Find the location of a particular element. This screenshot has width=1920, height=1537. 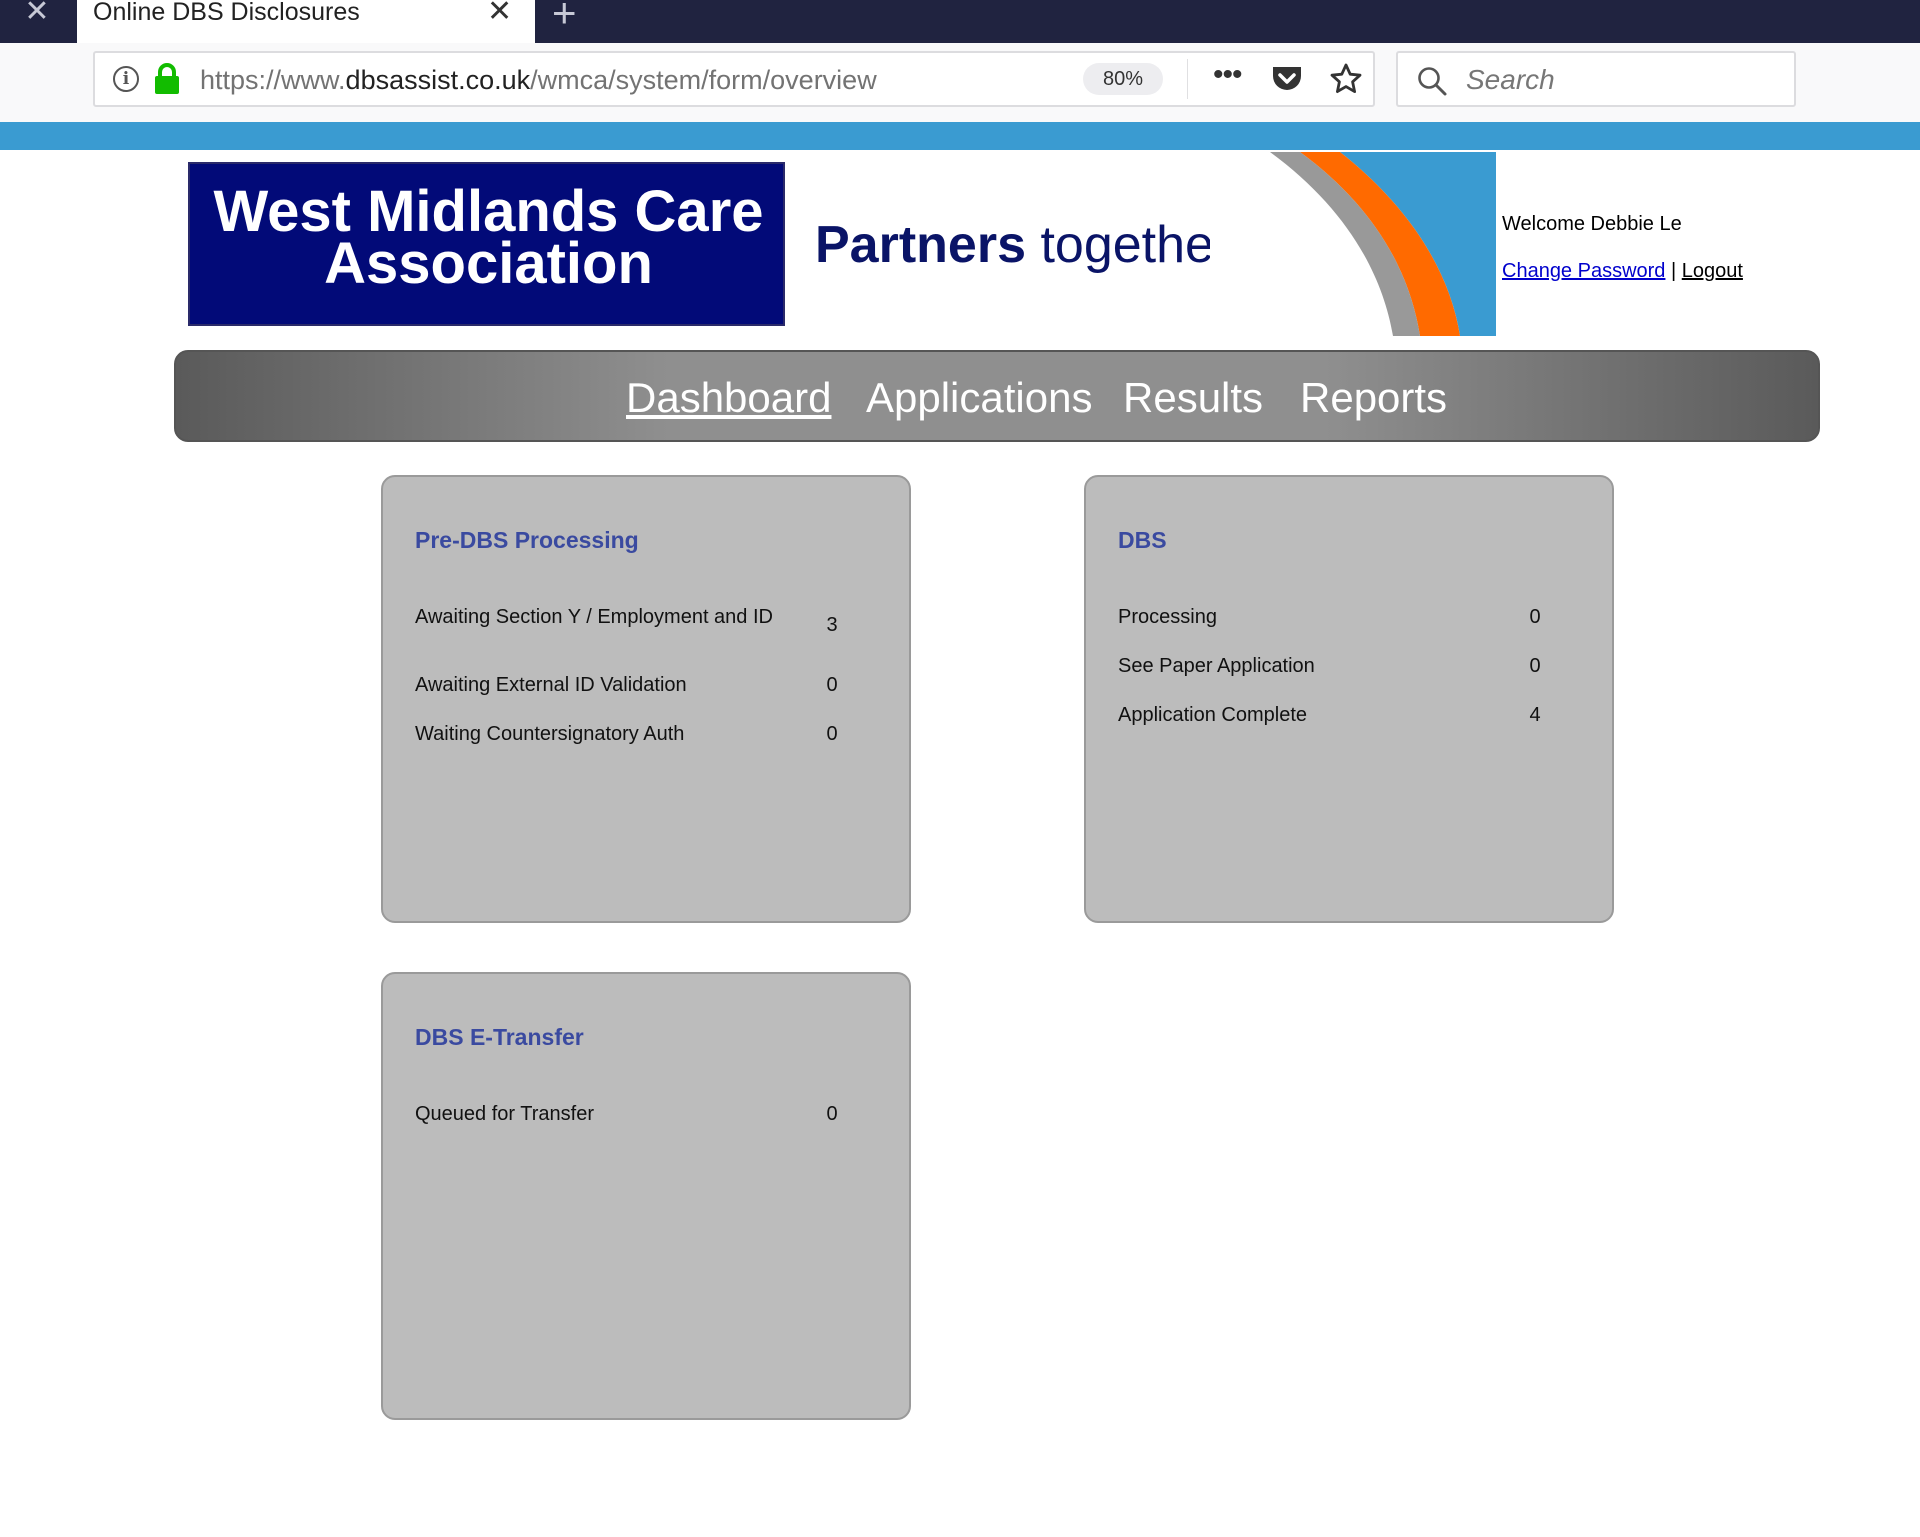

bookmark-star-icon is located at coordinates (1346, 79).